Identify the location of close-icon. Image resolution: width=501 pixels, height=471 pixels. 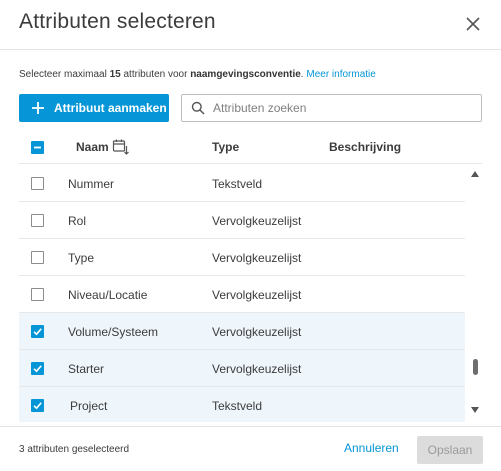
(473, 24).